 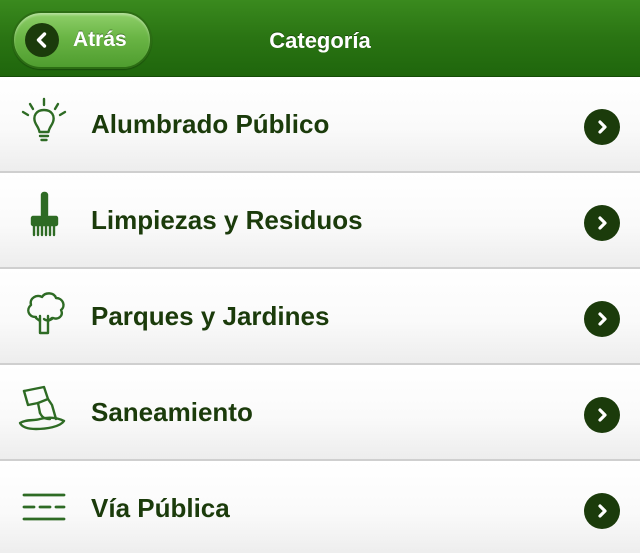 What do you see at coordinates (44, 315) in the screenshot?
I see `tree-icon` at bounding box center [44, 315].